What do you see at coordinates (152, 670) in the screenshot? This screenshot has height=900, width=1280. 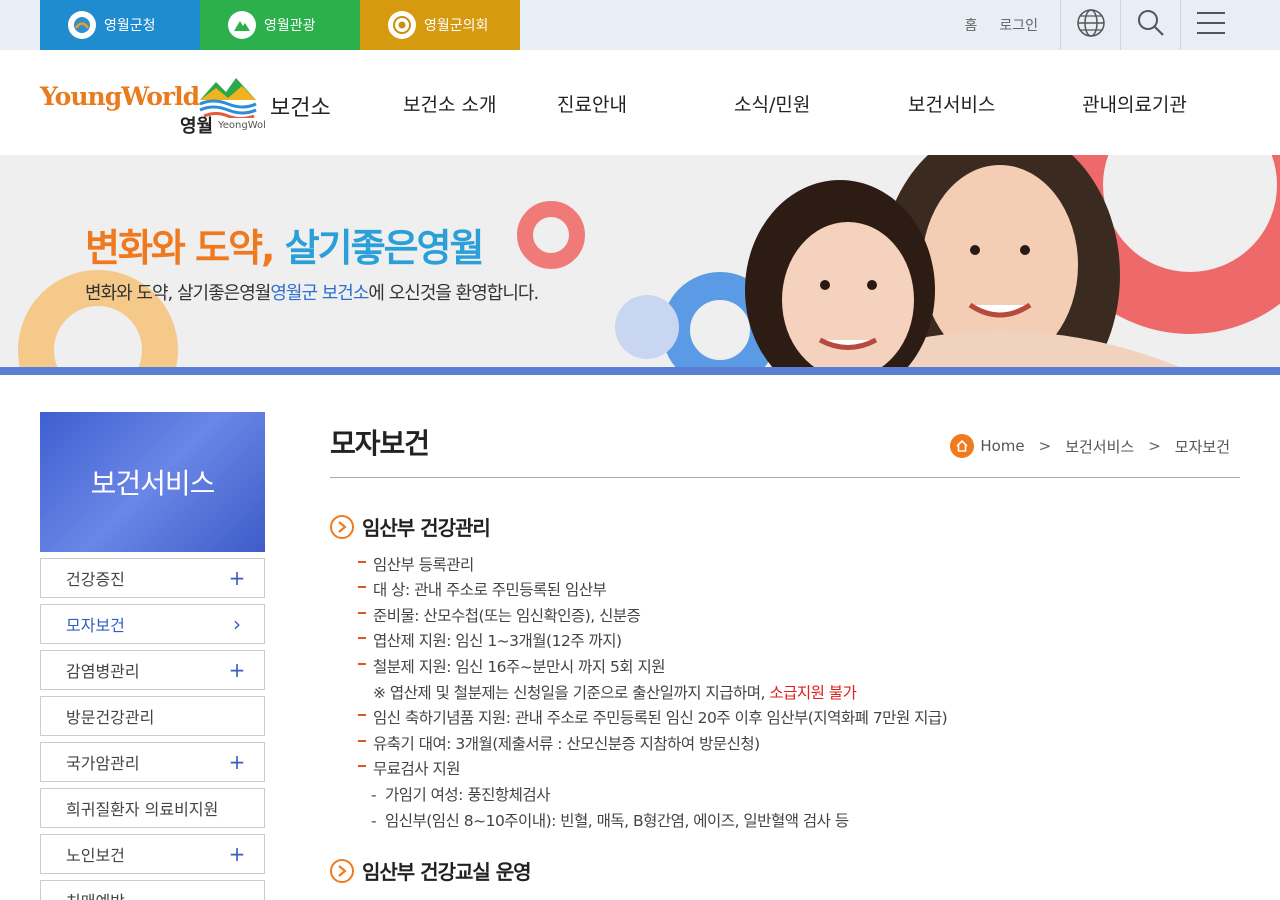 I see `sidebar-item-infectious-disease: 감염병관리 +` at bounding box center [152, 670].